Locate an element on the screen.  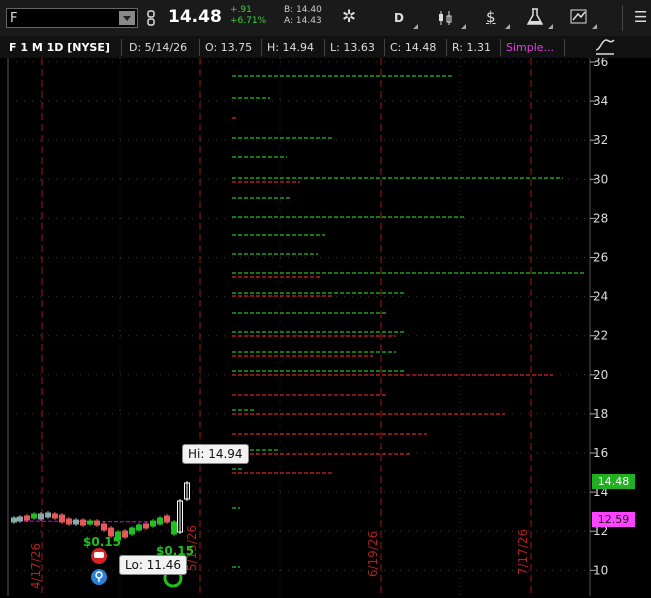
date-label-3: 6/19/26 is located at coordinates (373, 554).